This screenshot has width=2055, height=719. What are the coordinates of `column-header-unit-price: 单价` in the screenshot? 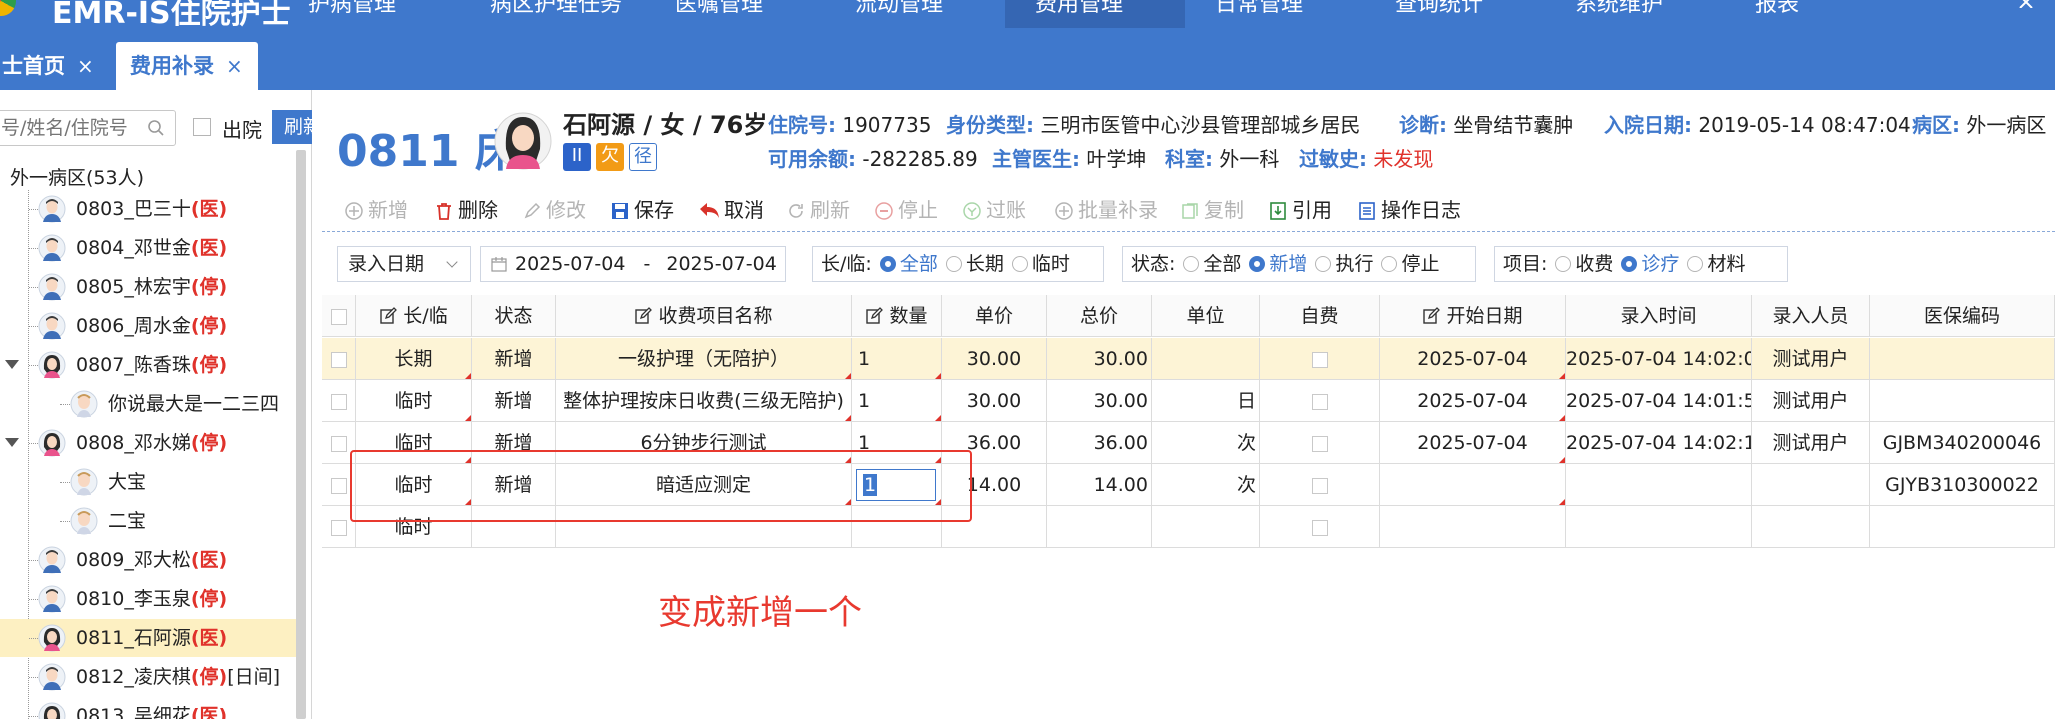 It's located at (994, 316).